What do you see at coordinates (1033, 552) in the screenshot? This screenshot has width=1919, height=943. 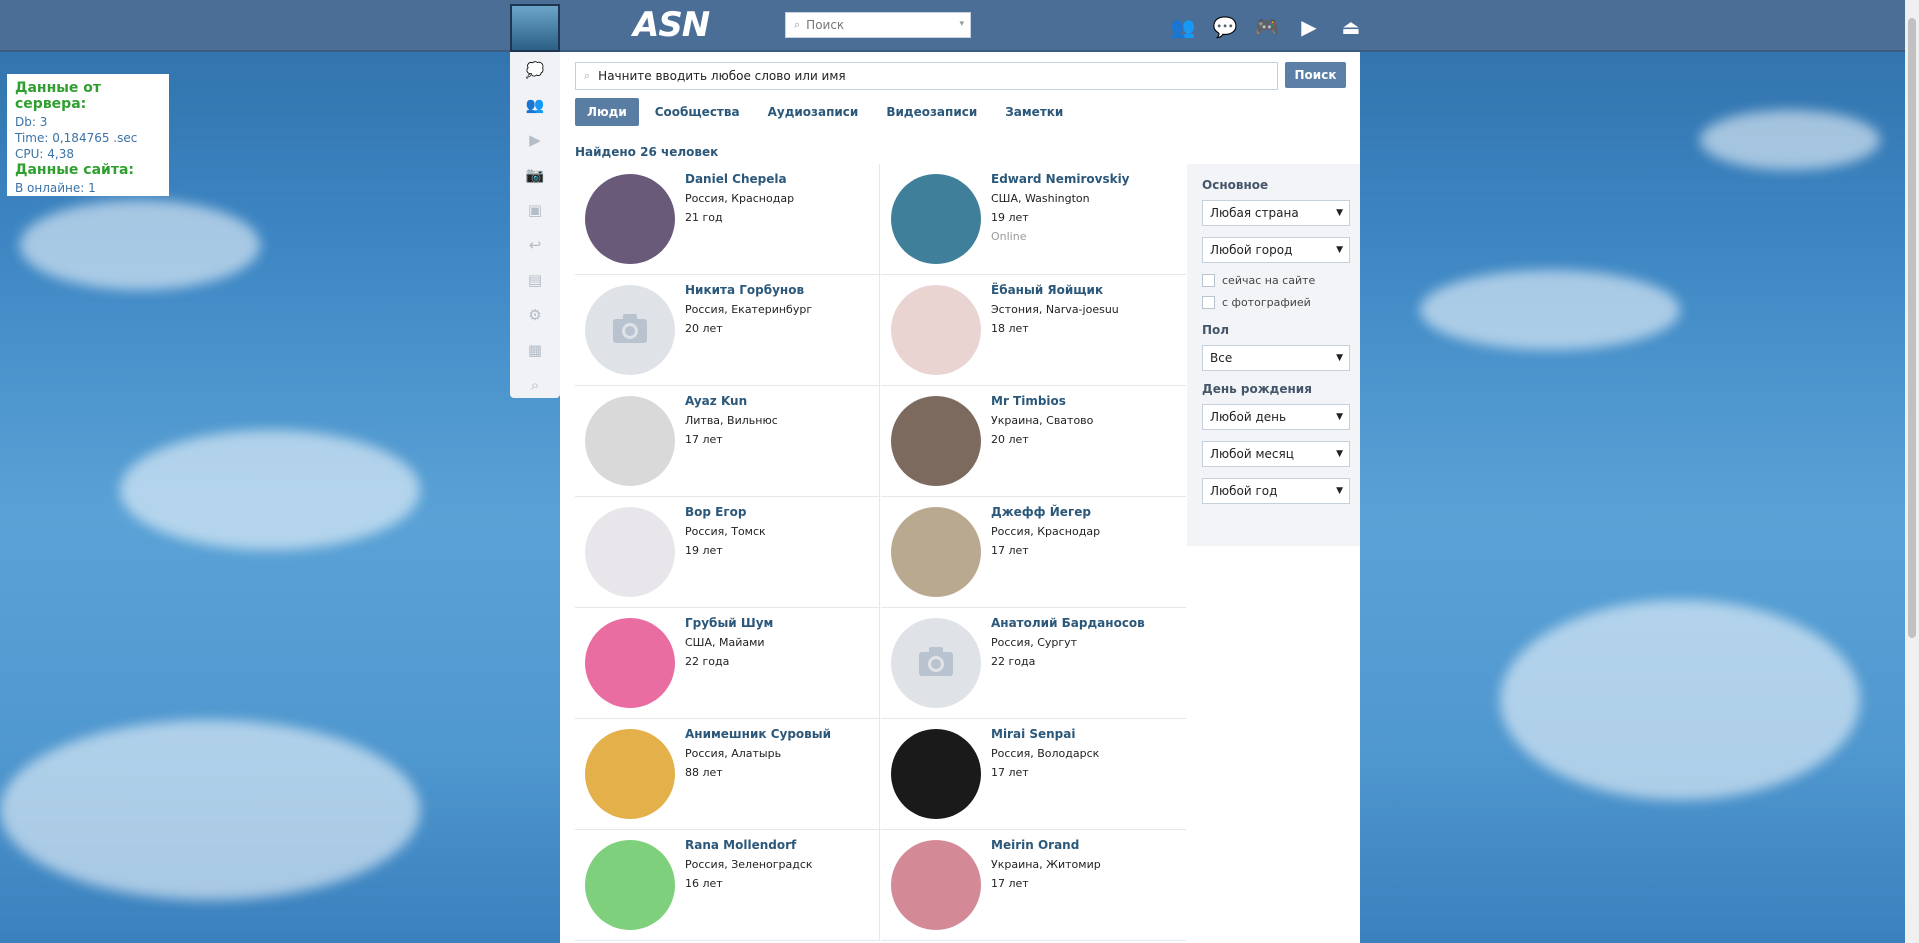 I see `person-card: Джефф Йегер Россия, Краснодар 17 лет` at bounding box center [1033, 552].